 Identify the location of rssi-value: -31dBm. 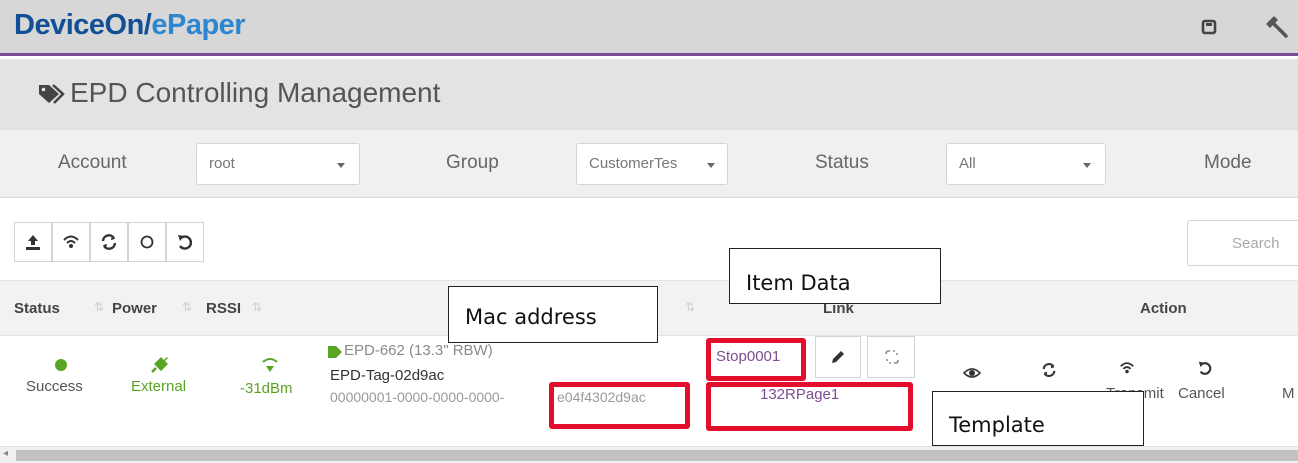
(266, 388).